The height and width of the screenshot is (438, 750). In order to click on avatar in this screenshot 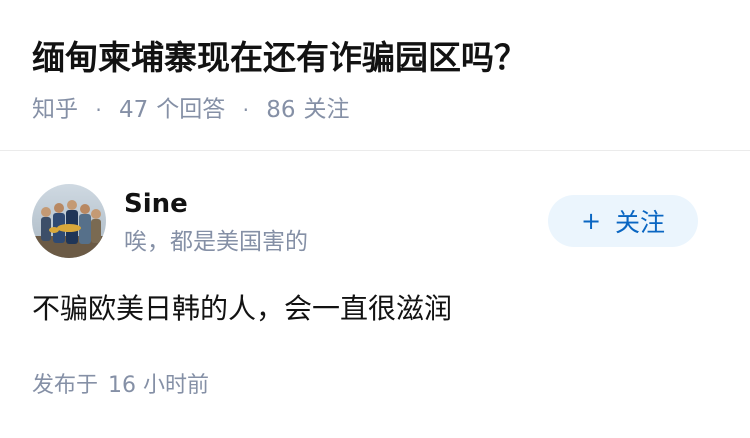, I will do `click(69, 221)`.